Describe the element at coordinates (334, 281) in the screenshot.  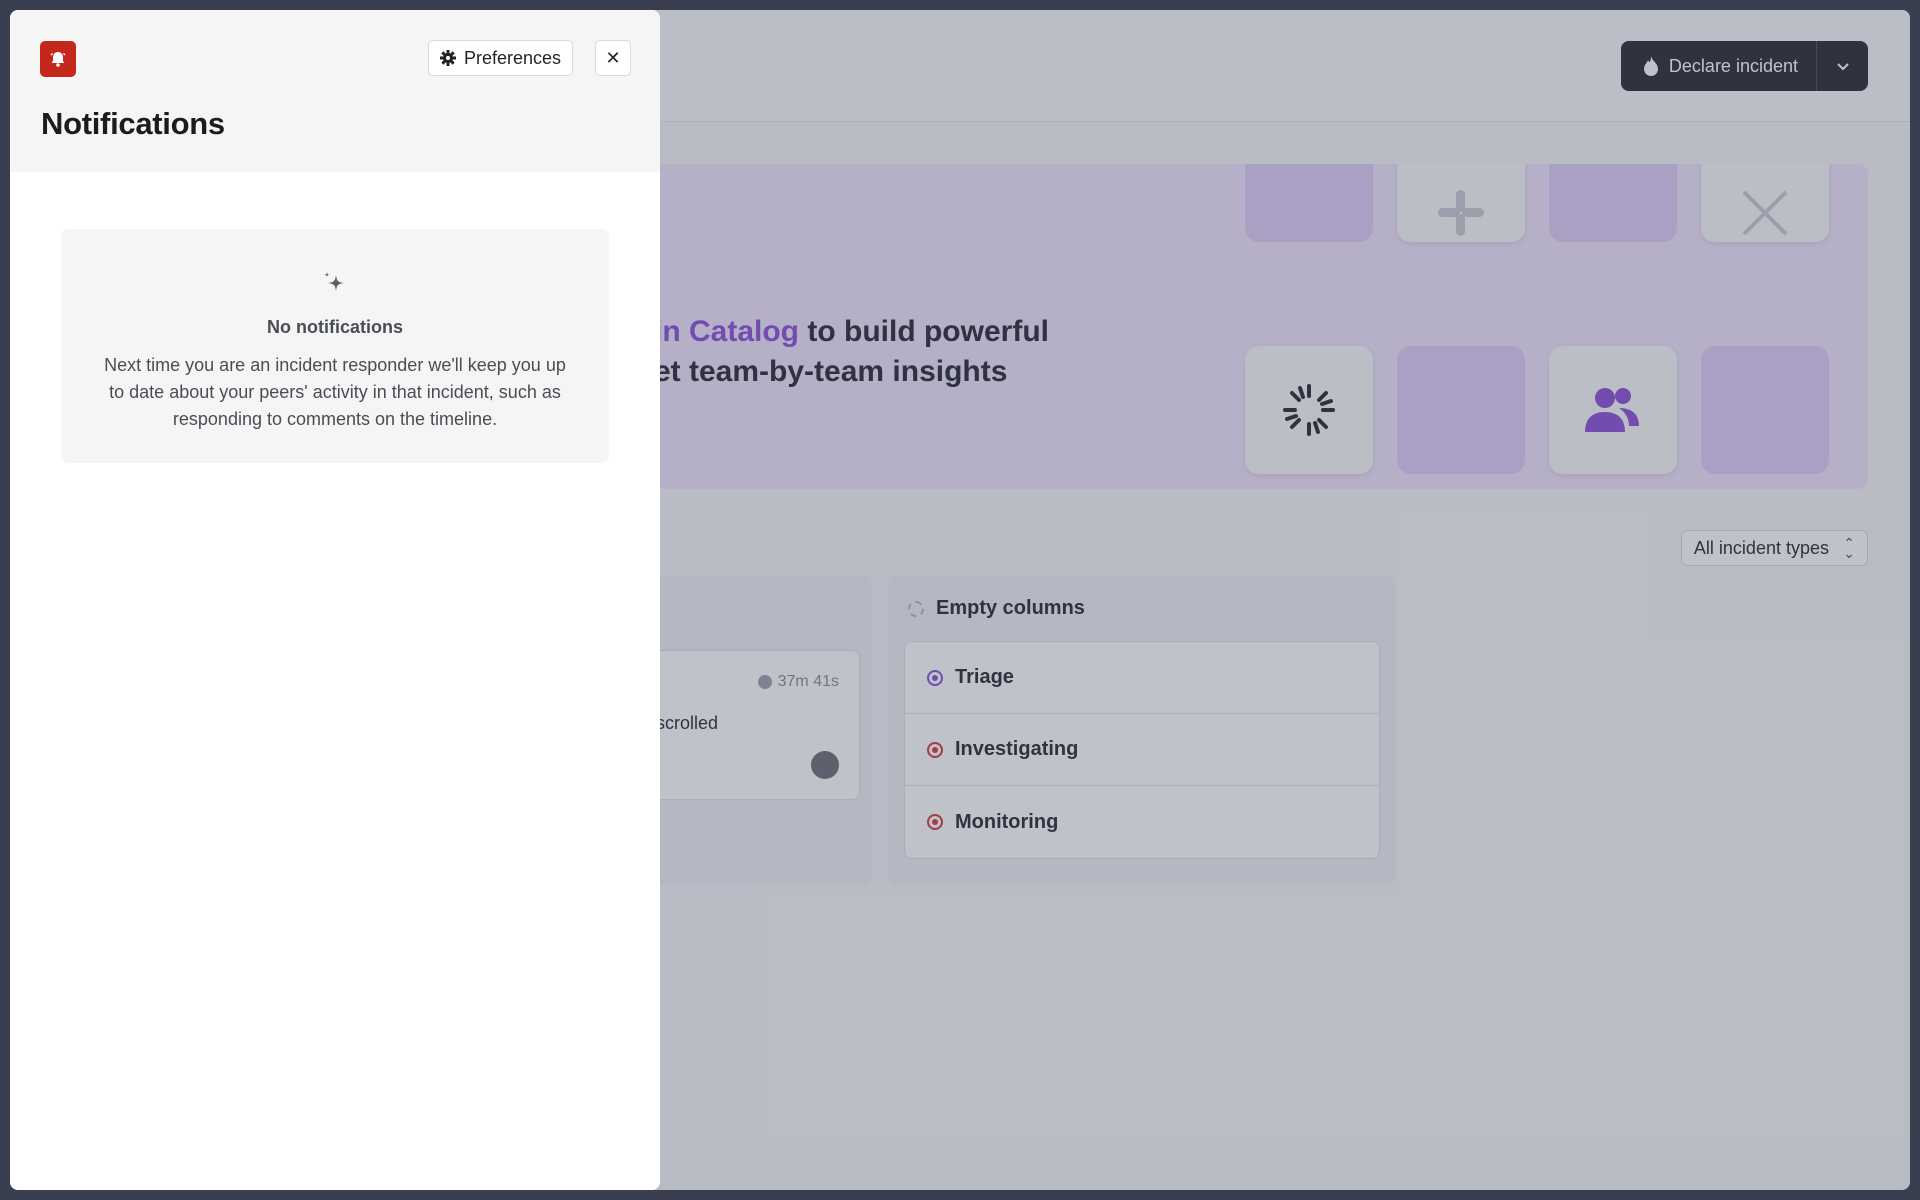
I see `sparkle-icon` at that location.